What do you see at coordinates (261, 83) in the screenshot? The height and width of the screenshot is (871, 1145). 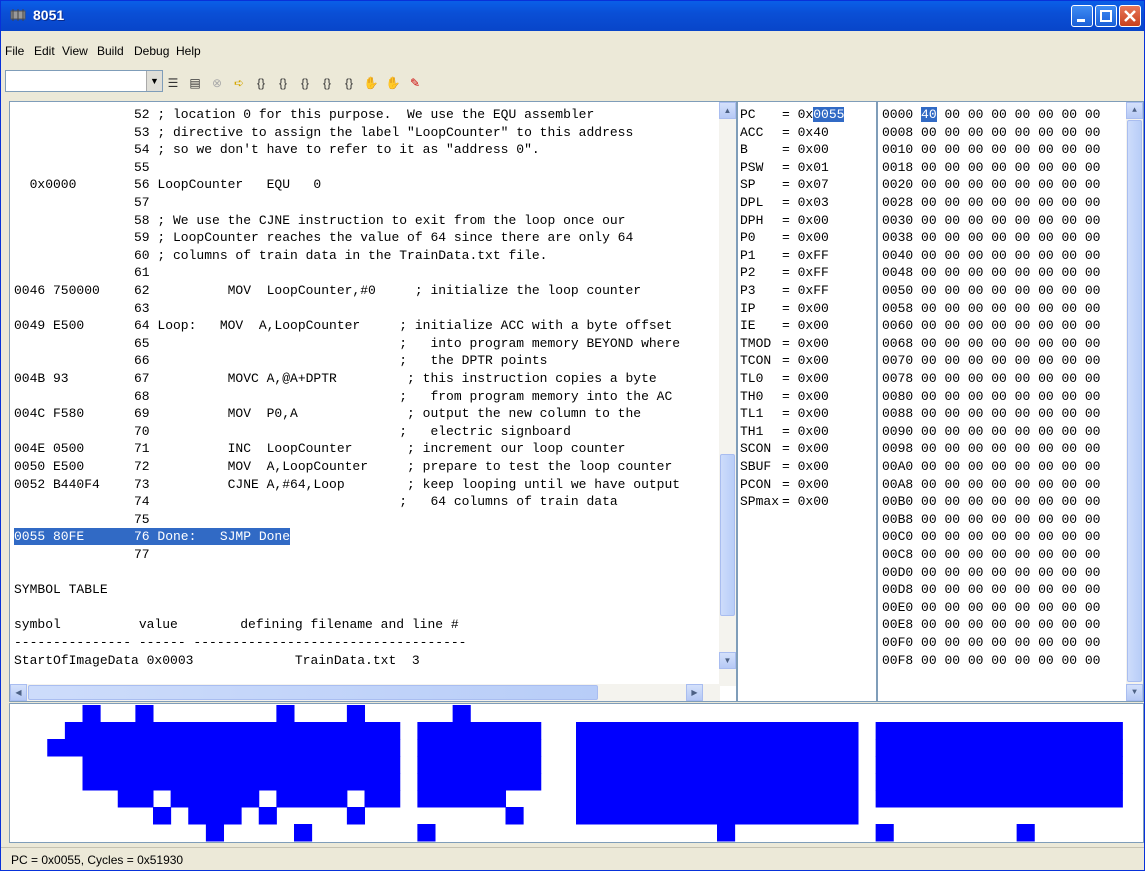 I see `step-into-icon: {}` at bounding box center [261, 83].